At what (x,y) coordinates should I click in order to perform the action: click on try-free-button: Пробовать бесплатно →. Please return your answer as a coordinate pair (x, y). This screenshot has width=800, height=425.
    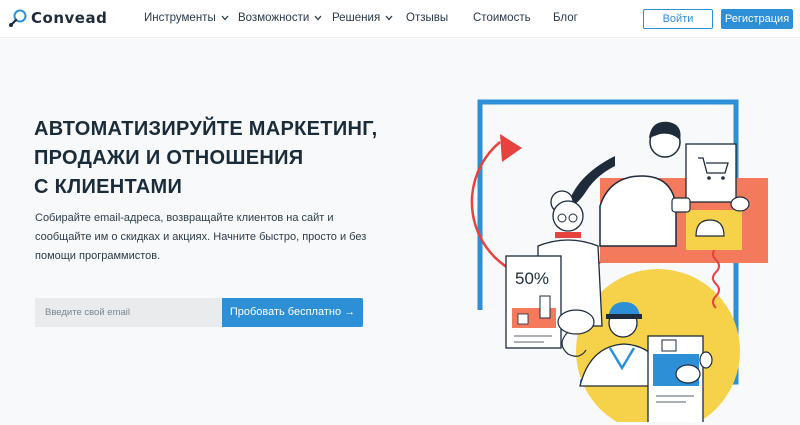
    Looking at the image, I should click on (292, 312).